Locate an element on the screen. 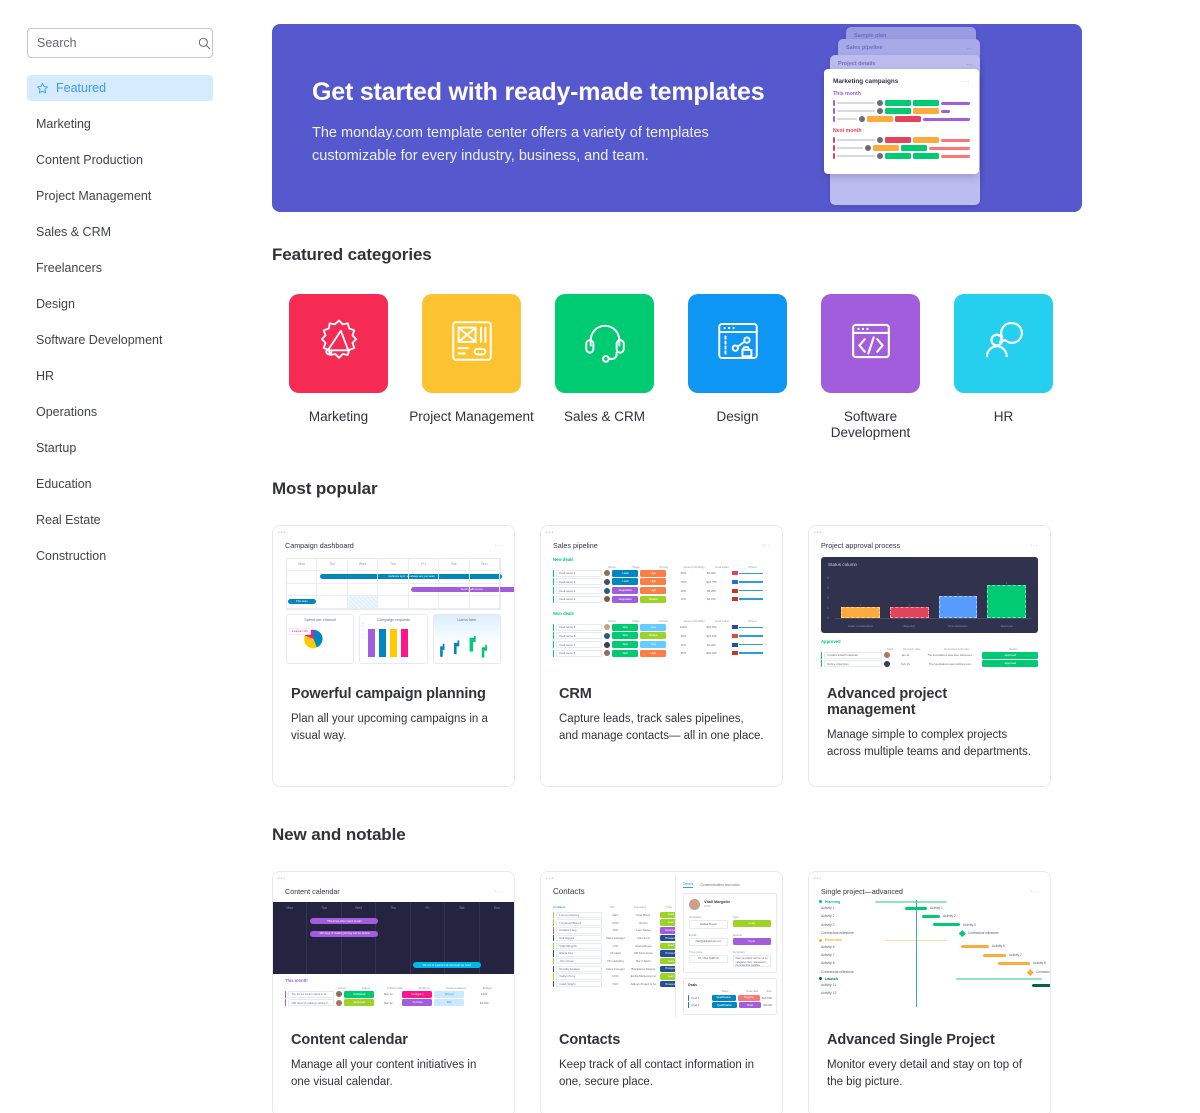 The width and height of the screenshot is (1200, 1113). code-window-icon is located at coordinates (871, 343).